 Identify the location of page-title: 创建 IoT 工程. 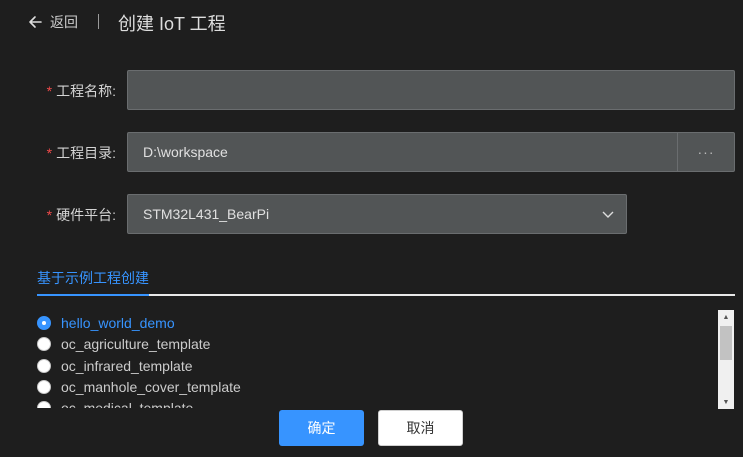
(172, 24).